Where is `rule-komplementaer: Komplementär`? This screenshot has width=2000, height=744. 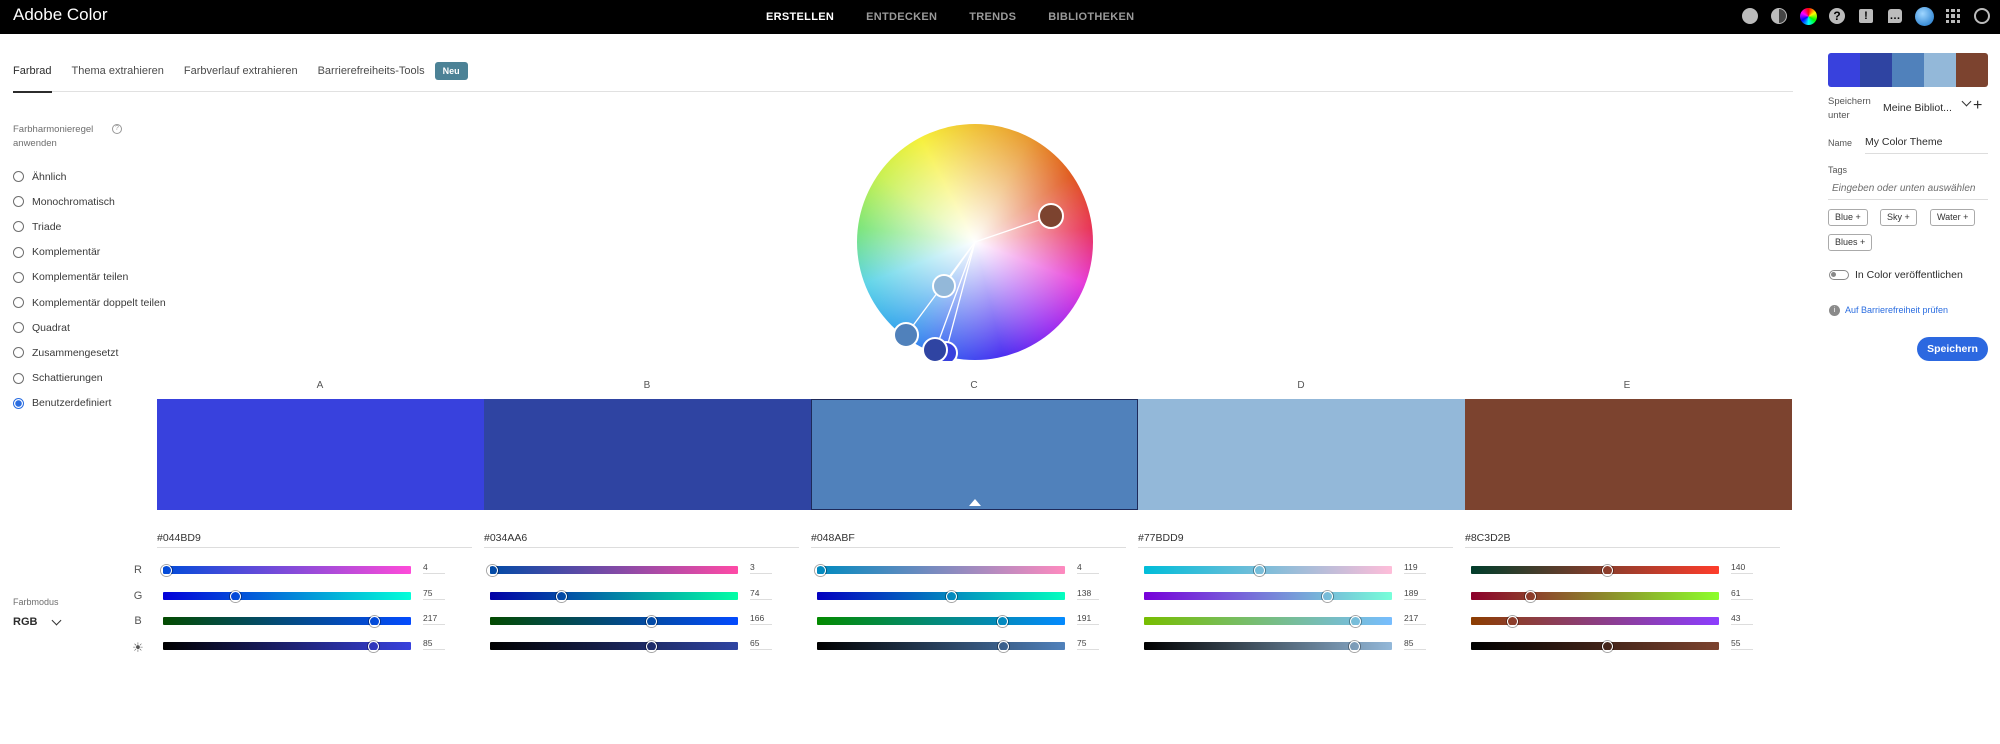
rule-komplementaer: Komplementär is located at coordinates (89, 252).